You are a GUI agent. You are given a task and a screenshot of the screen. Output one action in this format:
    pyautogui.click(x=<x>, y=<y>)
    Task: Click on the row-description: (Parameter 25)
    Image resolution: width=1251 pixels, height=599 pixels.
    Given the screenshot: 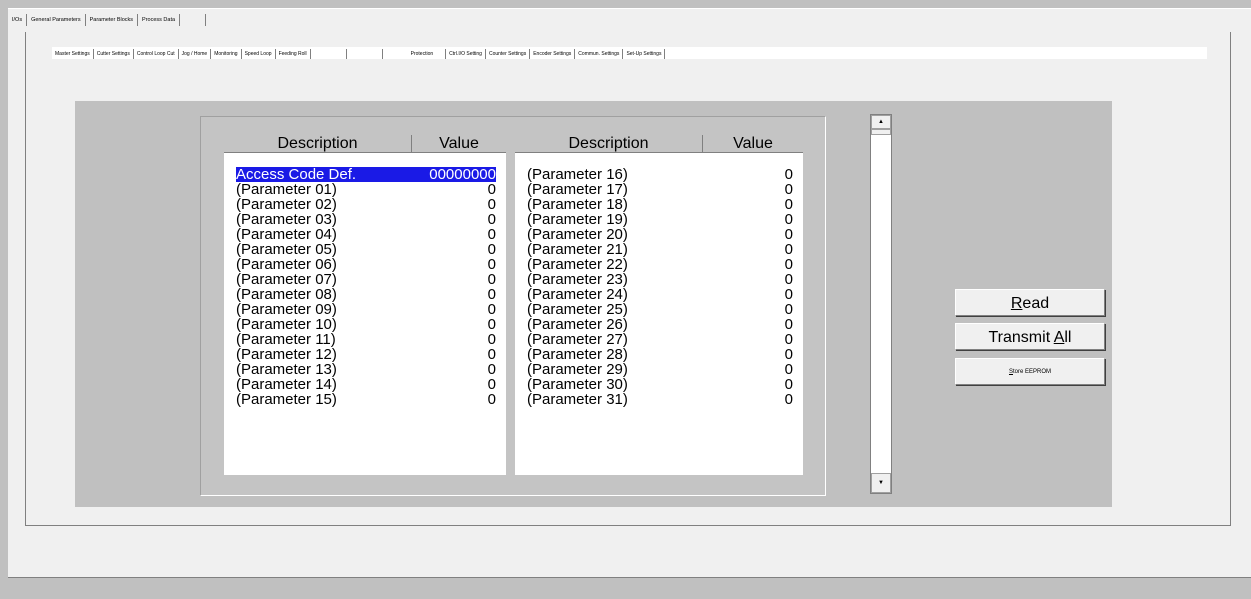 What is the action you would take?
    pyautogui.click(x=577, y=309)
    